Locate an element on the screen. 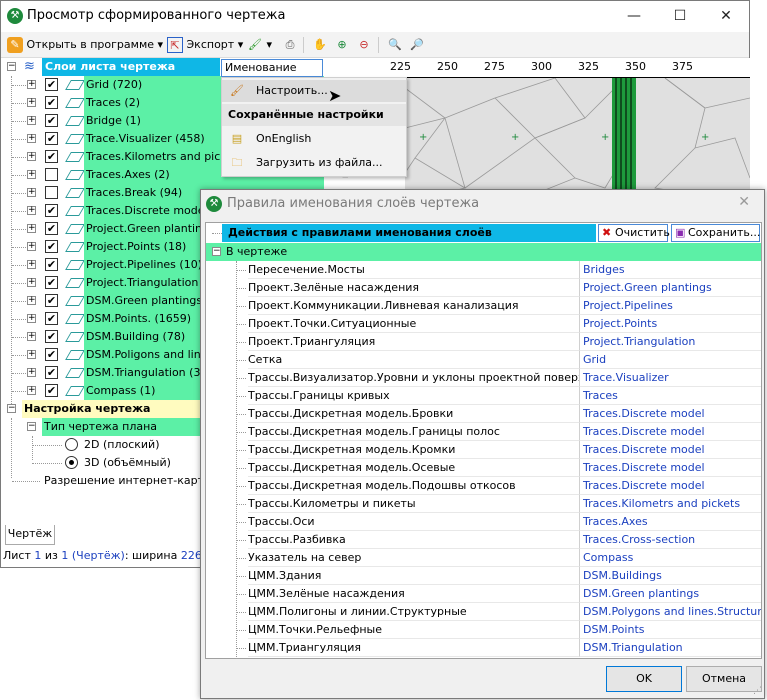 Image resolution: width=767 pixels, height=700 pixels. layer-visibility-checkbox is located at coordinates (51, 192).